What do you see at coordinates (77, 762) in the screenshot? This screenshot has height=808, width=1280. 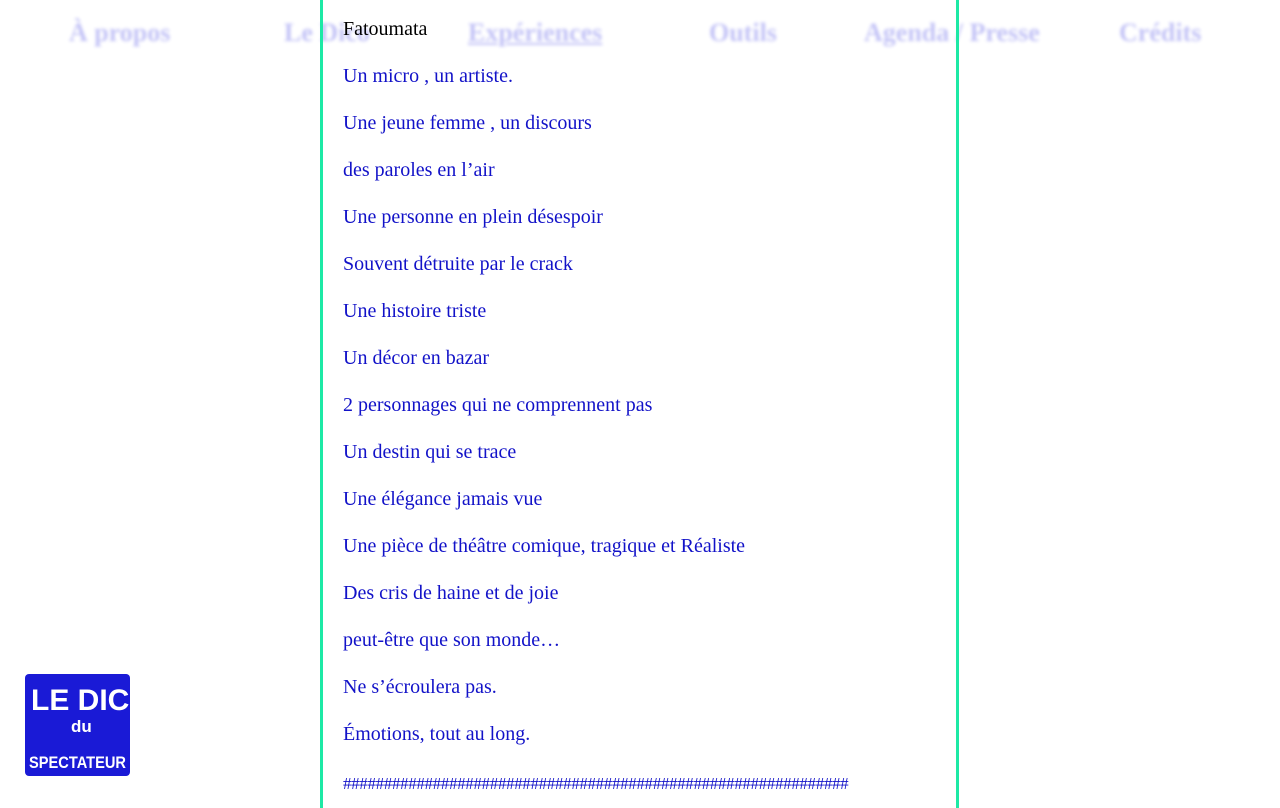 I see `logo-text-bottom: SPECTATEUR` at bounding box center [77, 762].